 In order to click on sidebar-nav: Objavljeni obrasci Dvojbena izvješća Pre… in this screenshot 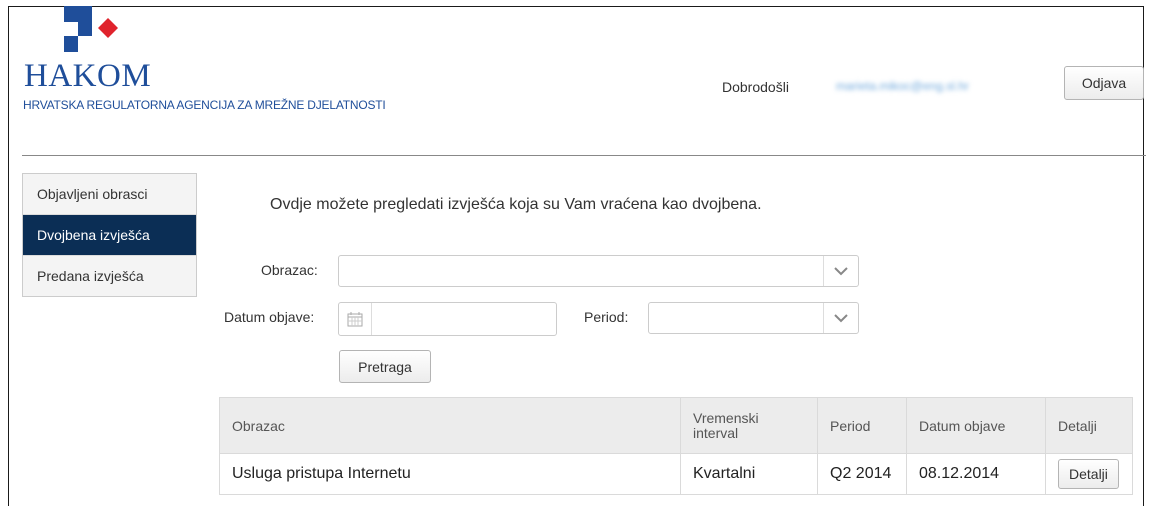, I will do `click(109, 235)`.